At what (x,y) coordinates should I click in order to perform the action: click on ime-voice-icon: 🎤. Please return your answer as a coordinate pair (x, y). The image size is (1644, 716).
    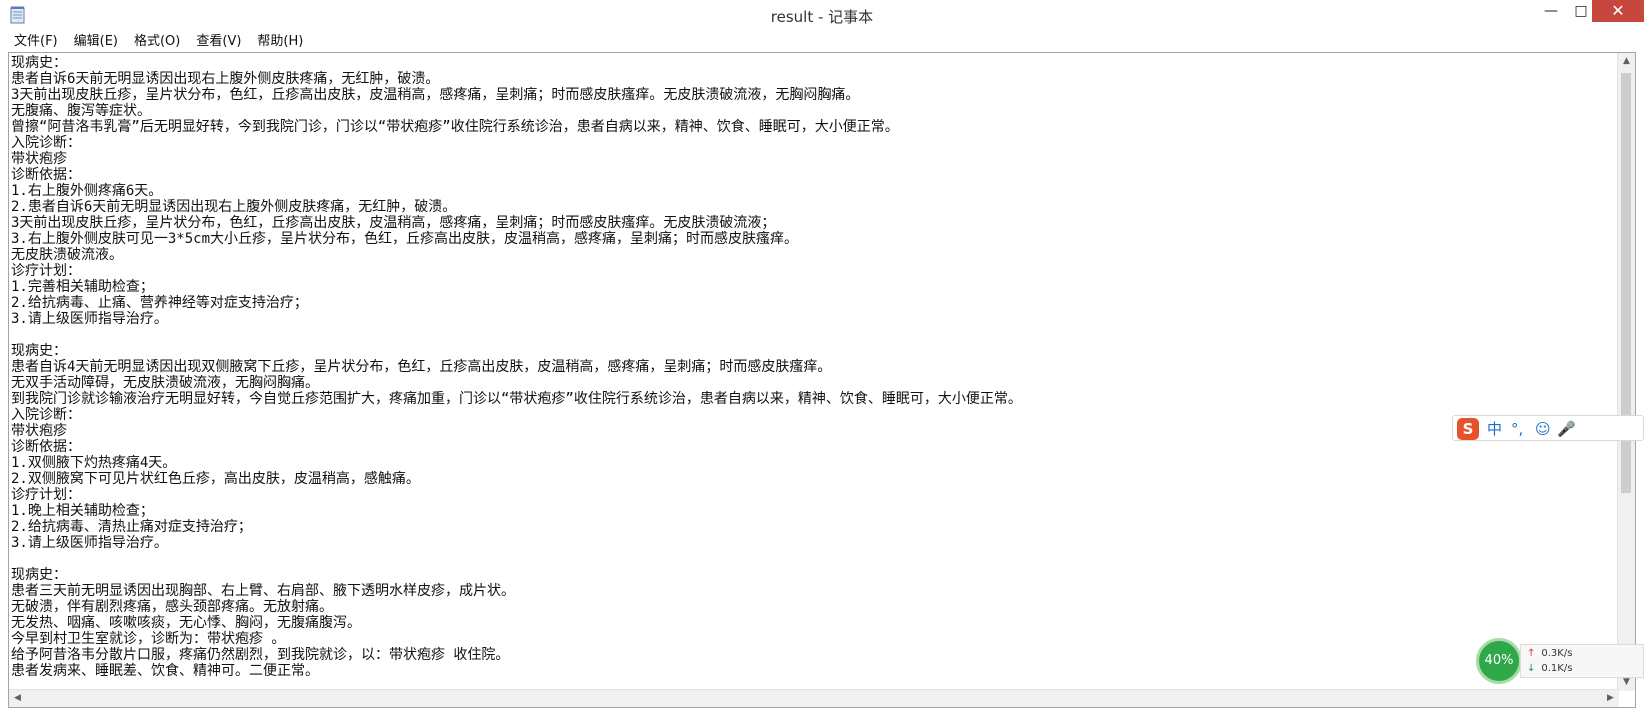
    Looking at the image, I should click on (1566, 429).